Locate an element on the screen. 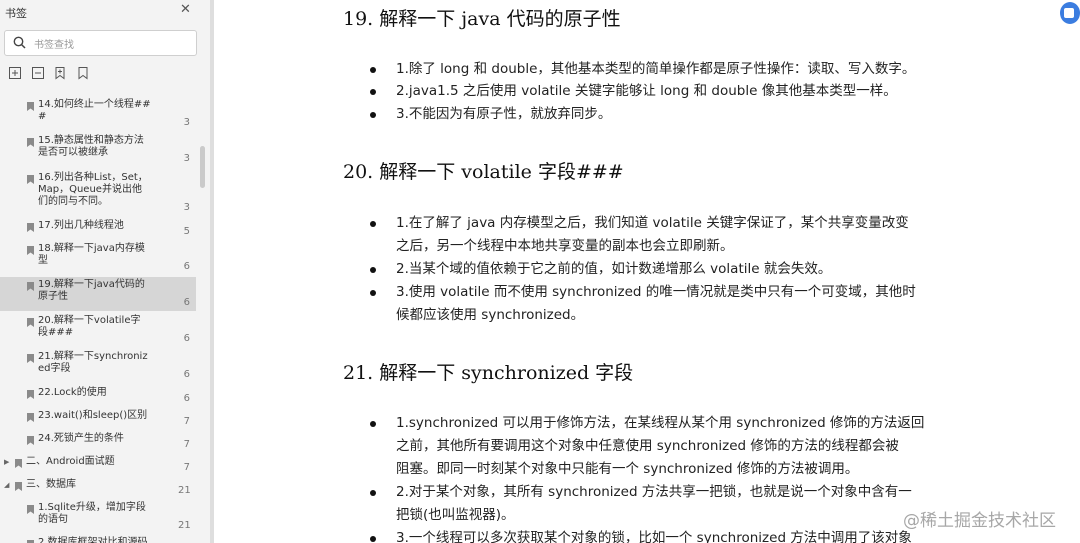  bookmark-label-line: 型 is located at coordinates (43, 260).